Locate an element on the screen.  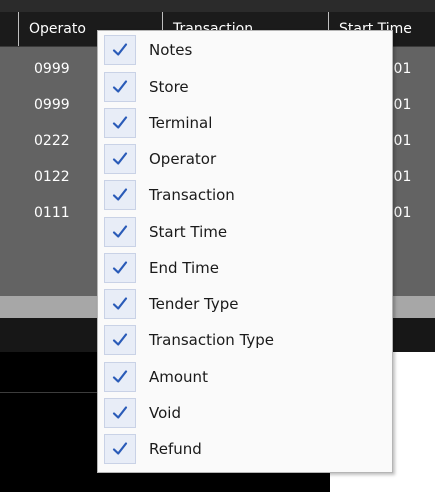
menu-item-label: Notes is located at coordinates (171, 50).